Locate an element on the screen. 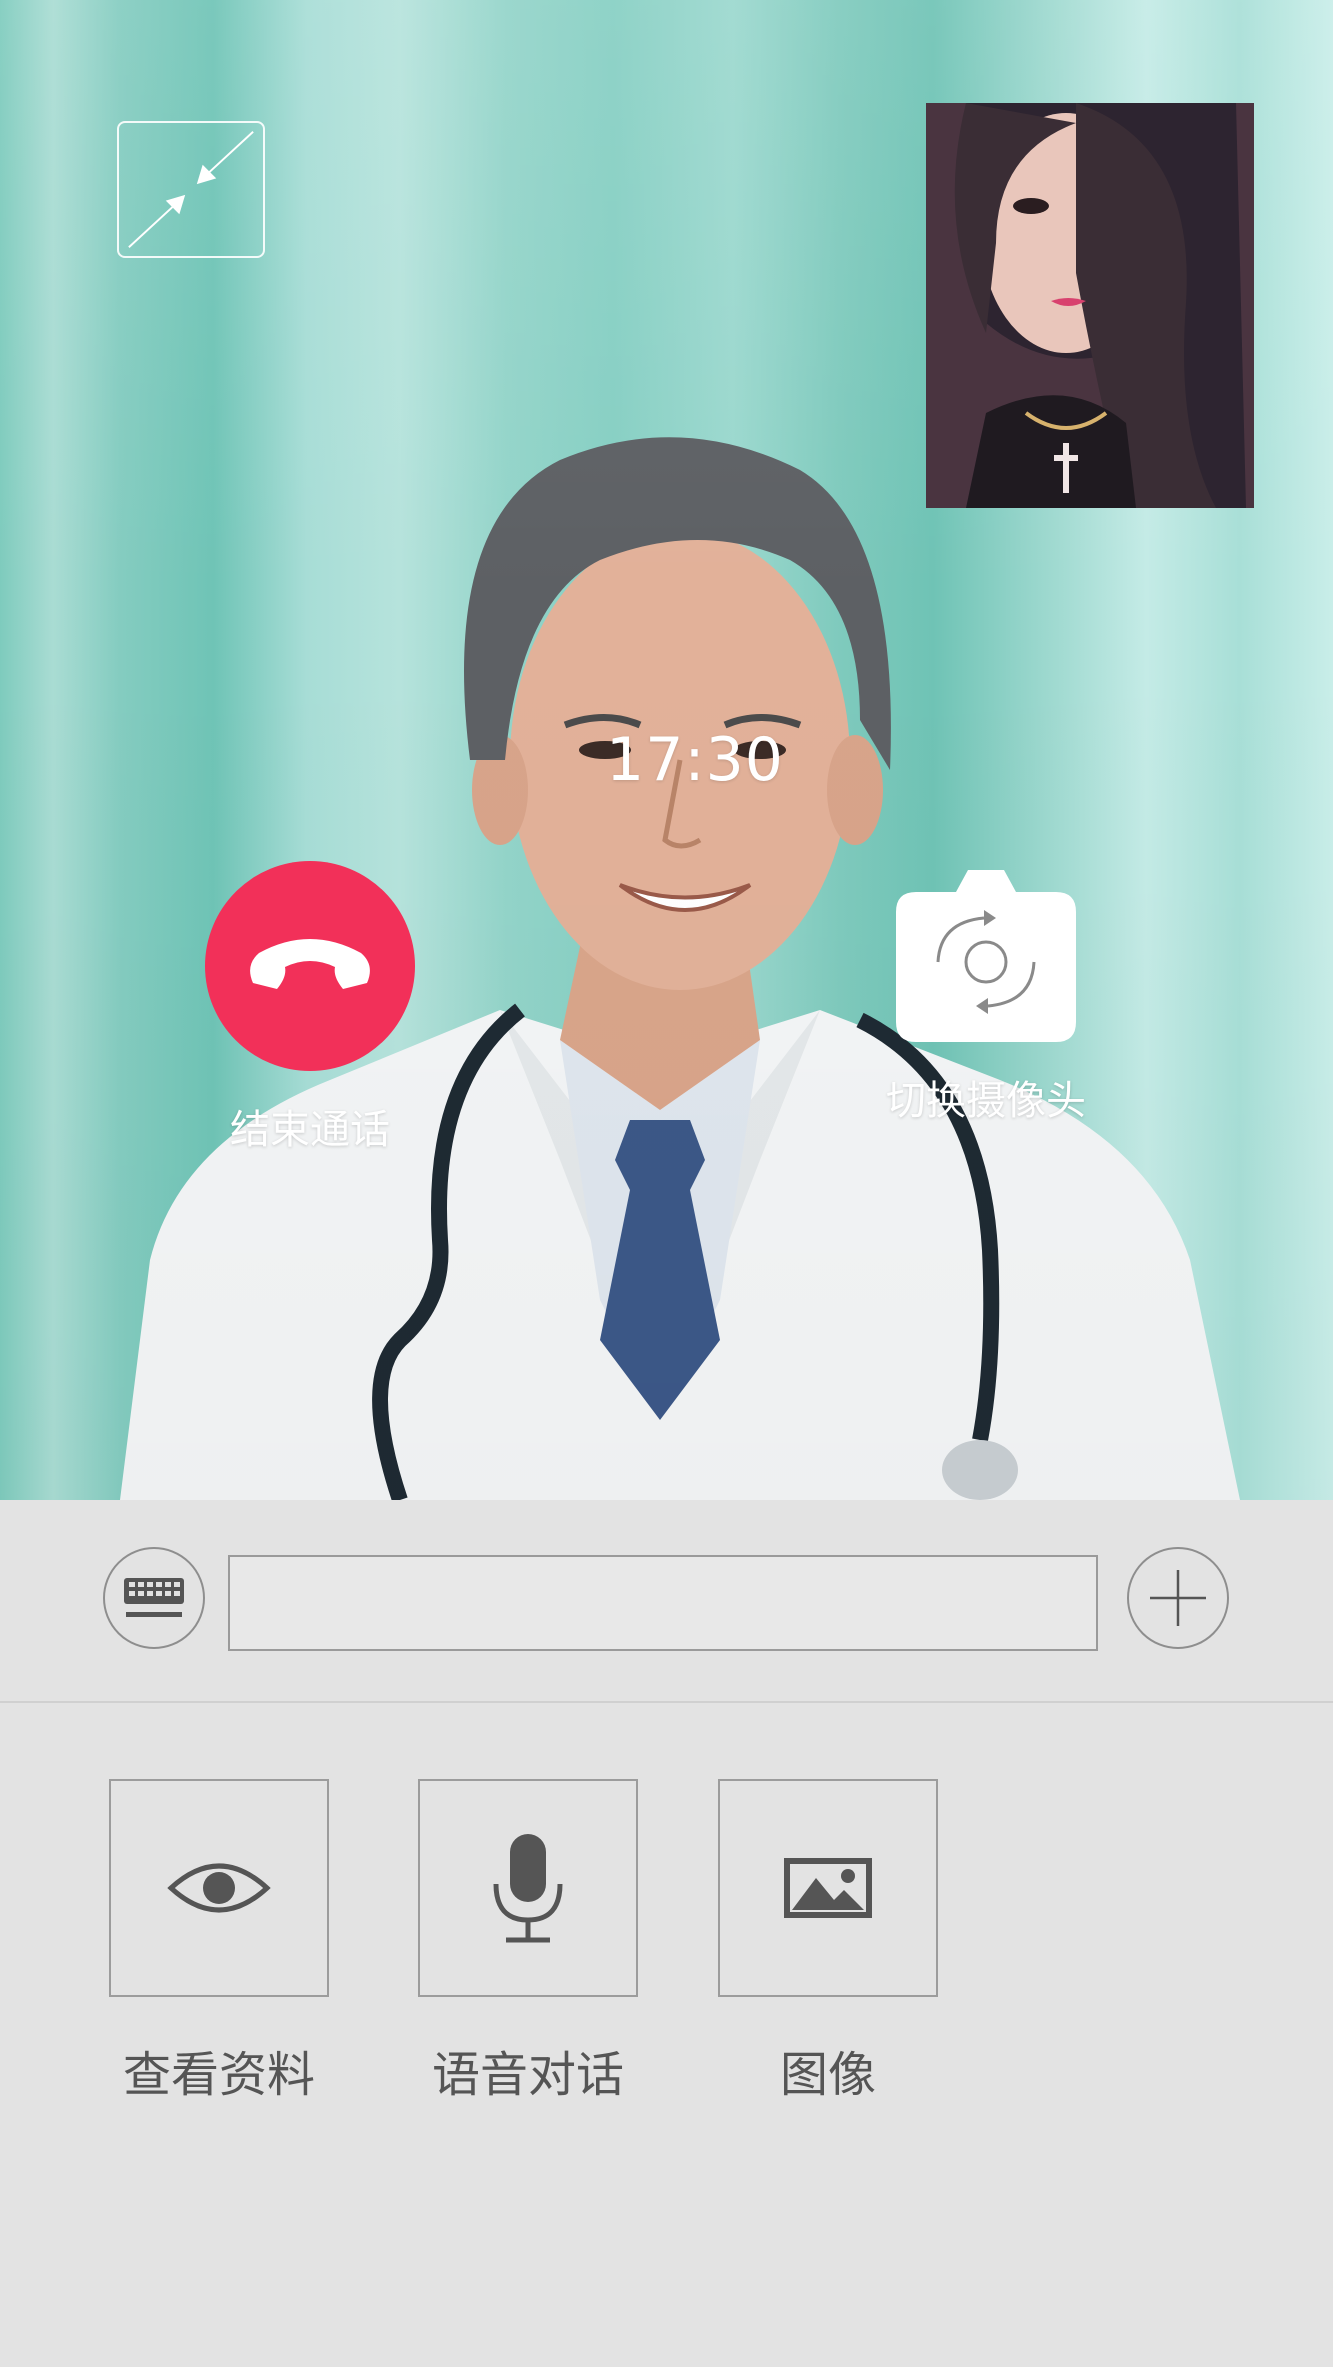 Image resolution: width=1333 pixels, height=2367 pixels. switch-camera-box is located at coordinates (986, 956).